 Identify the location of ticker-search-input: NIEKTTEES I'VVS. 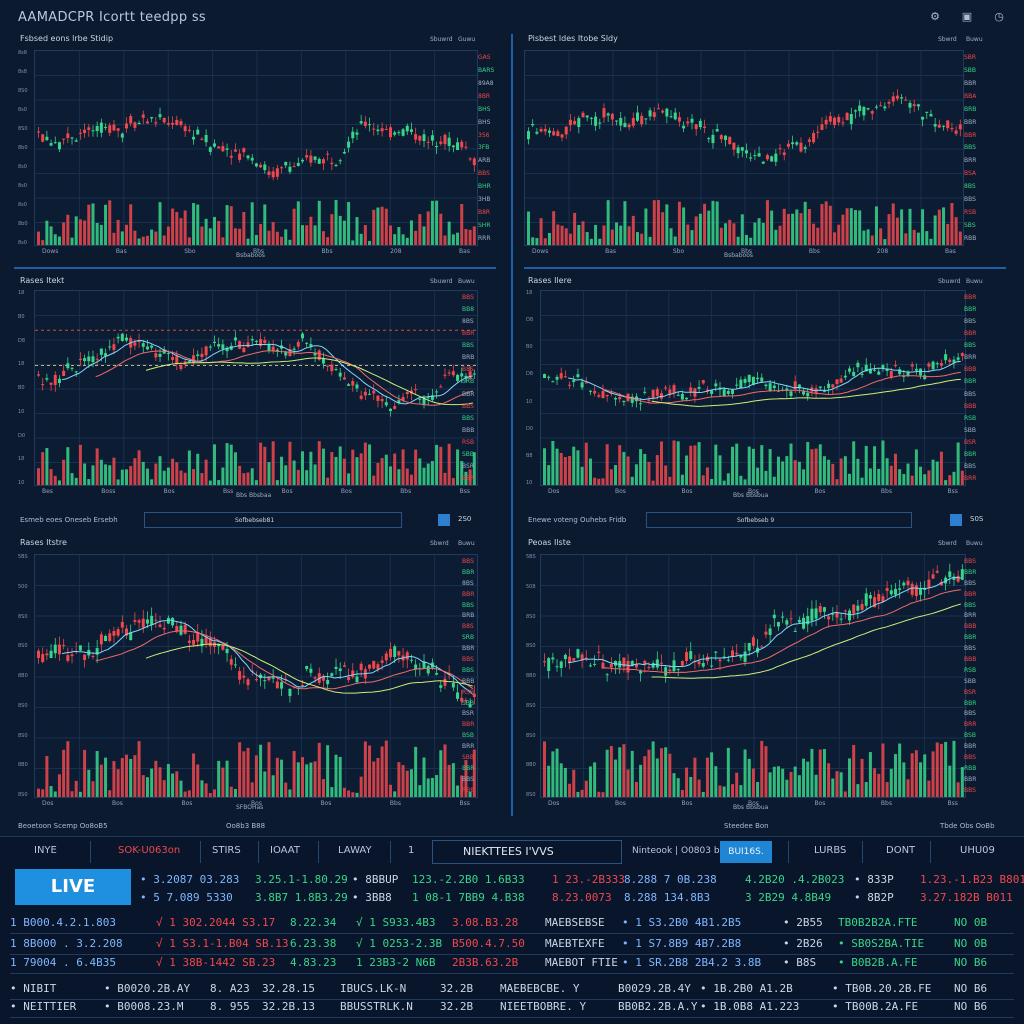
(527, 852).